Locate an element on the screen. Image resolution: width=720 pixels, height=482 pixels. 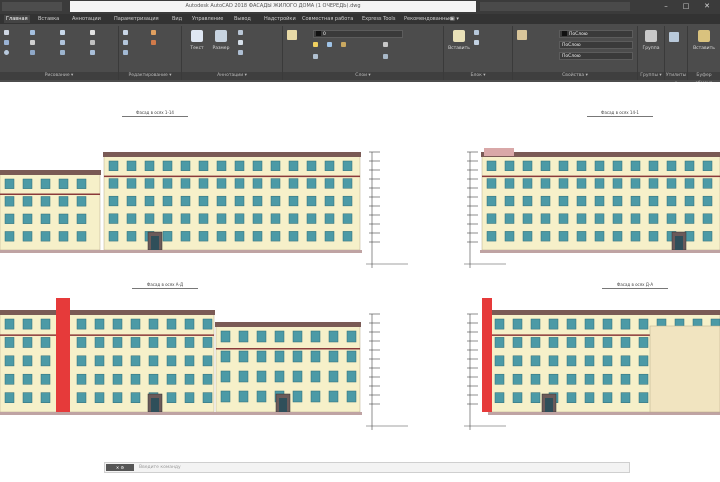
fillet-button is located at coordinates (93, 43).